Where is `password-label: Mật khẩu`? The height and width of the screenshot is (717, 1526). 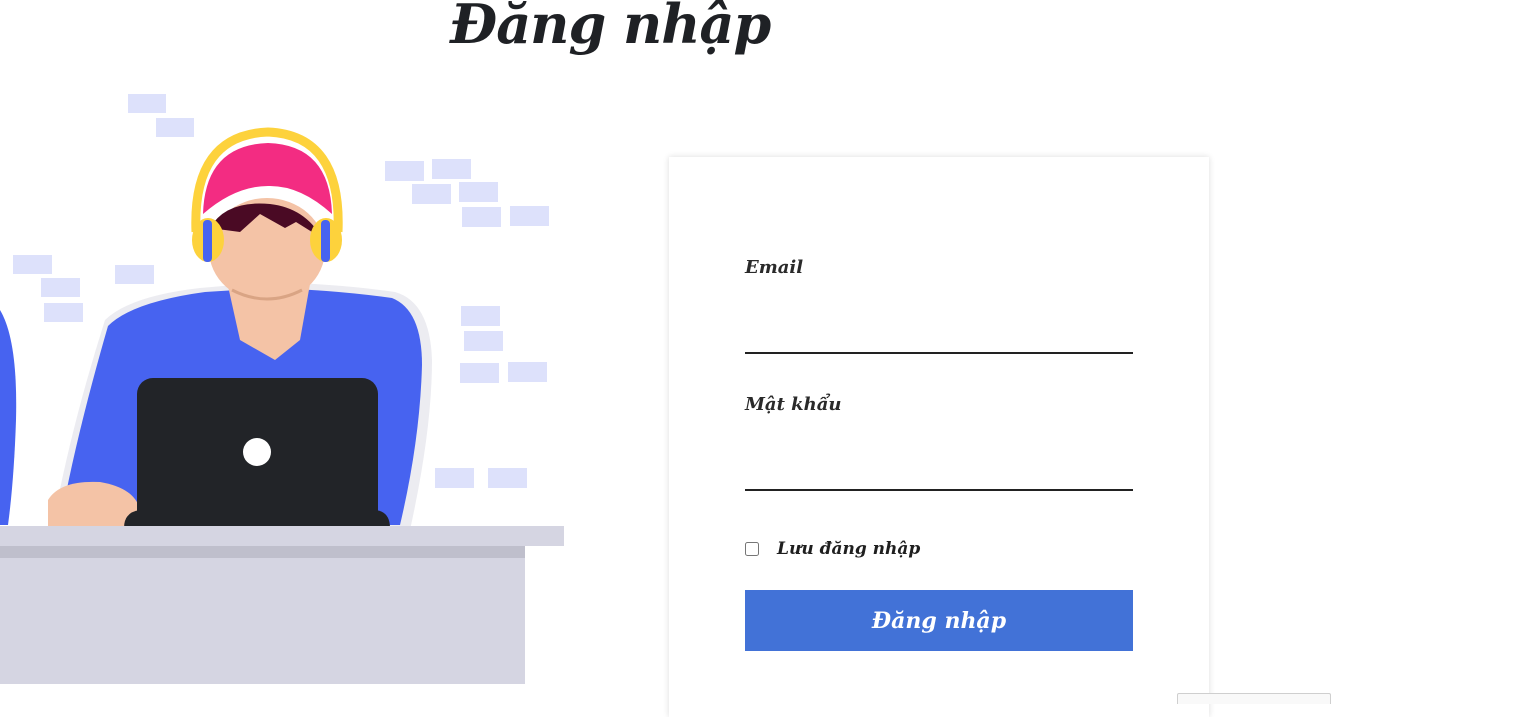
password-label: Mật khẩu is located at coordinates (793, 404).